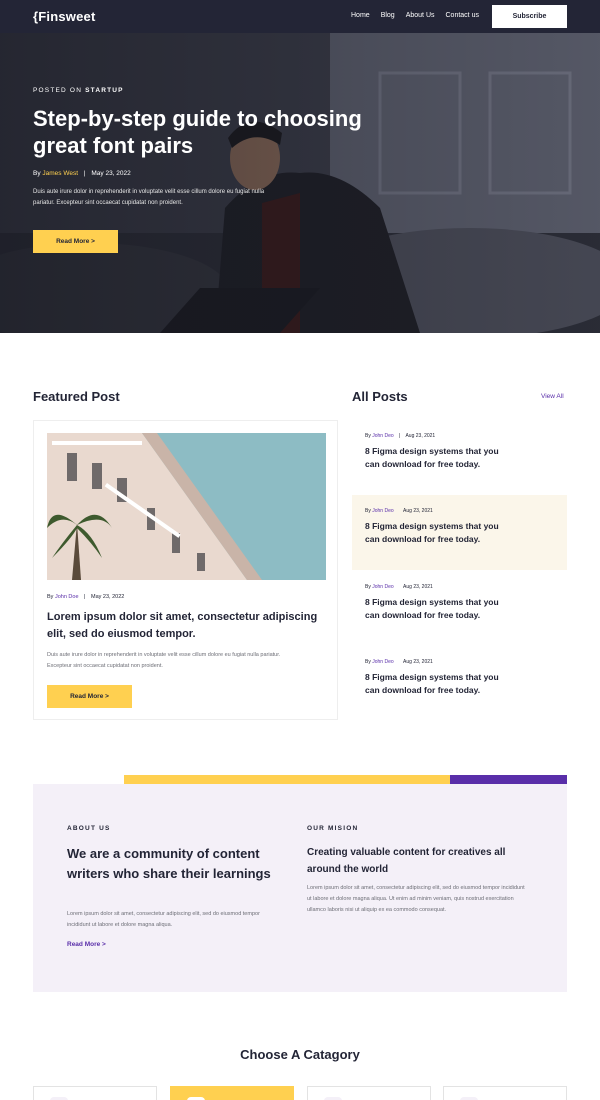 This screenshot has width=600, height=1100. What do you see at coordinates (388, 15) in the screenshot?
I see `nav-link-blog: Blog` at bounding box center [388, 15].